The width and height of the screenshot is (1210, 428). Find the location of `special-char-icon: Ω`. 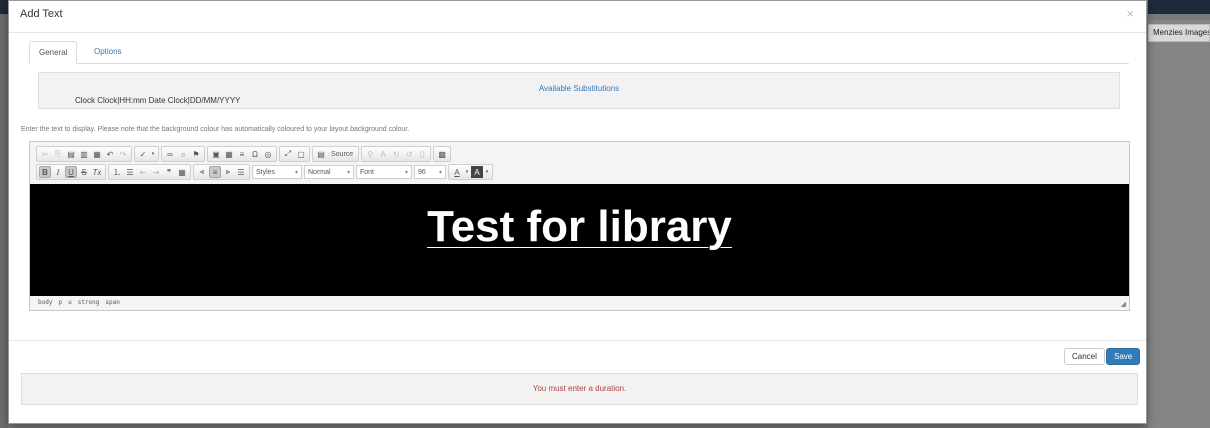

special-char-icon: Ω is located at coordinates (255, 154).